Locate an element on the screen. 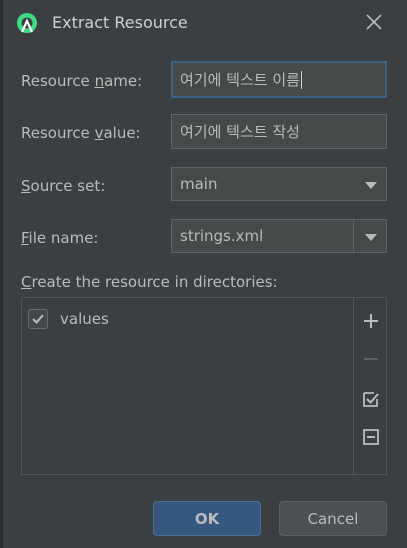 This screenshot has height=548, width=407. list-item: values is located at coordinates (68, 319).